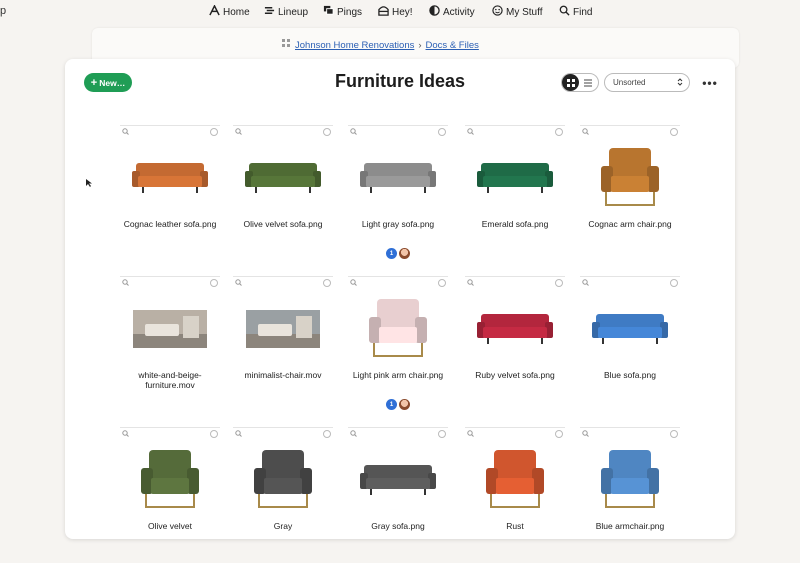 The height and width of the screenshot is (563, 800). What do you see at coordinates (170, 224) in the screenshot?
I see `file-name: Cognac leather sofa.png` at bounding box center [170, 224].